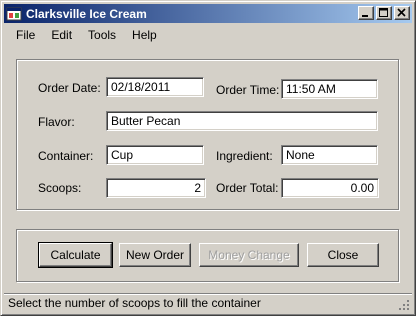  Describe the element at coordinates (242, 121) in the screenshot. I see `flavor-field: Butter Pecan` at that location.